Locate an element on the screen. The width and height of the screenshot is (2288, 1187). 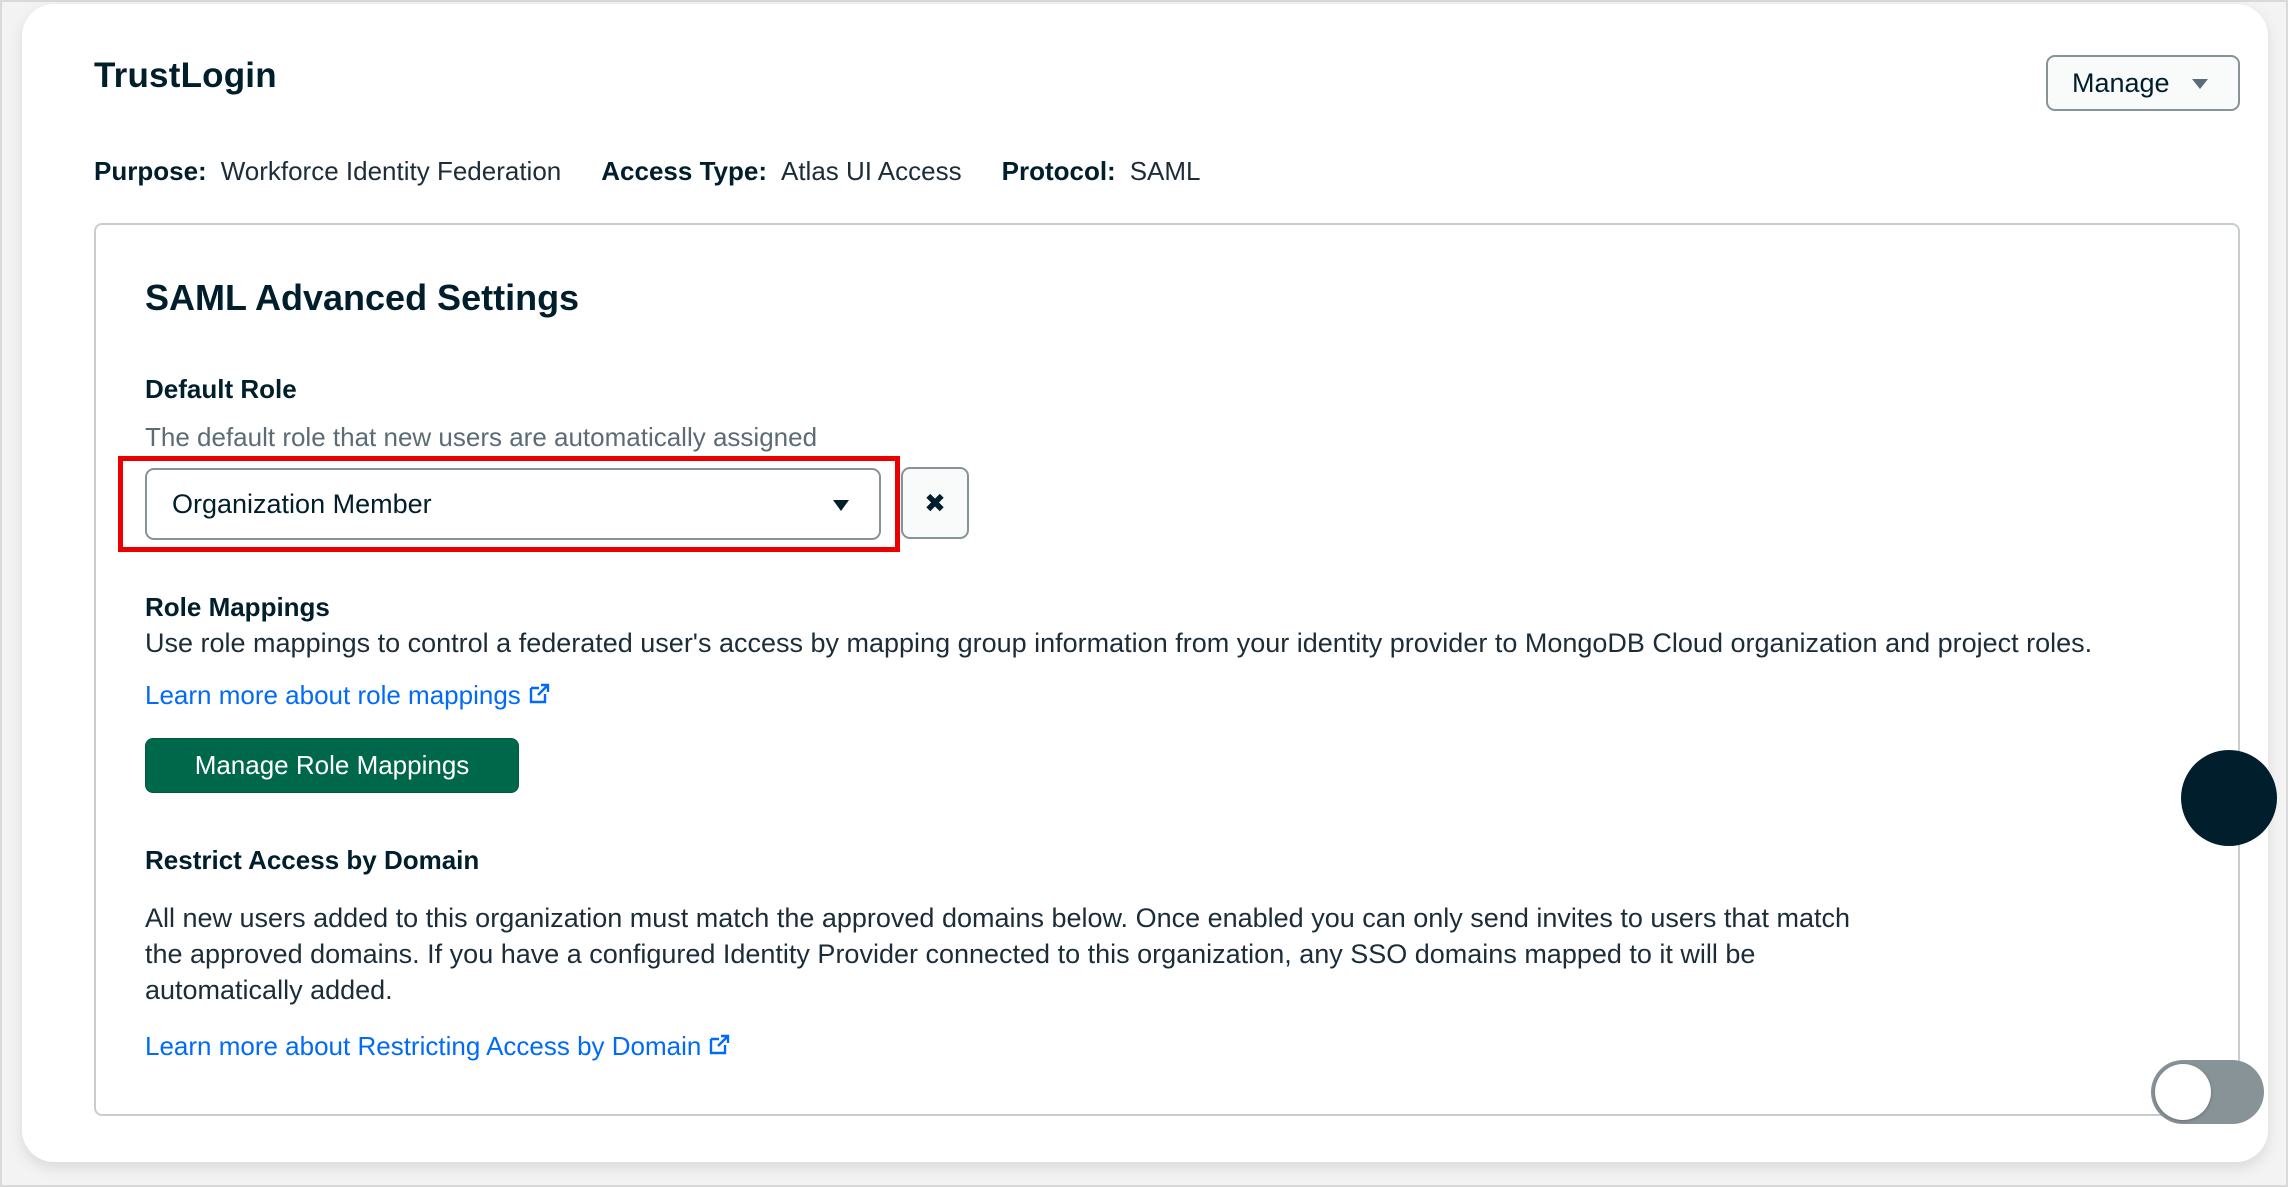
clear-default-role-button: ✖ is located at coordinates (935, 503).